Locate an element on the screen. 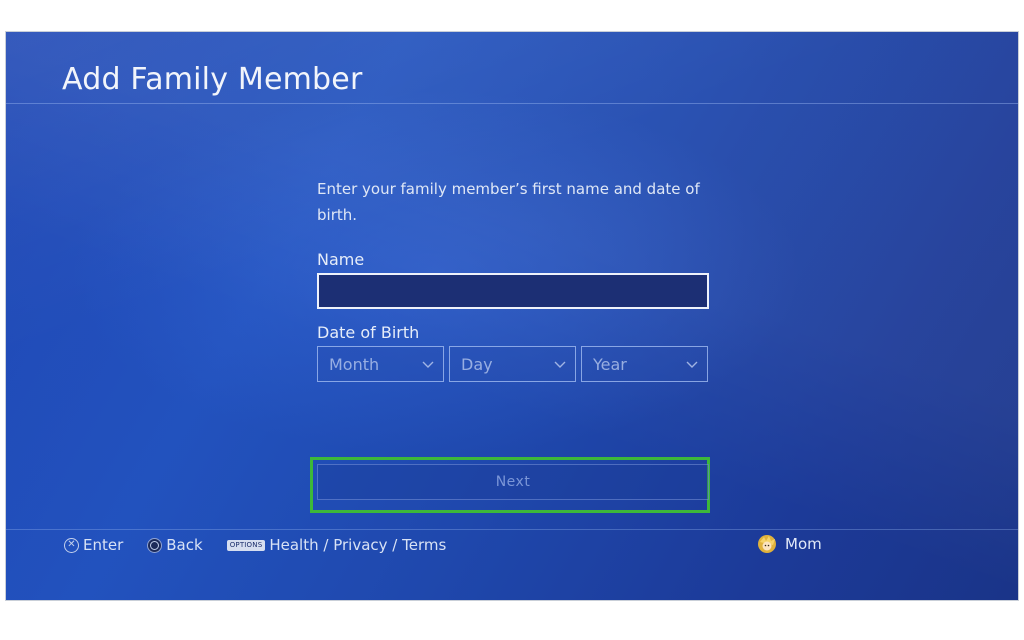 The height and width of the screenshot is (640, 1024). year-select: Year is located at coordinates (644, 364).